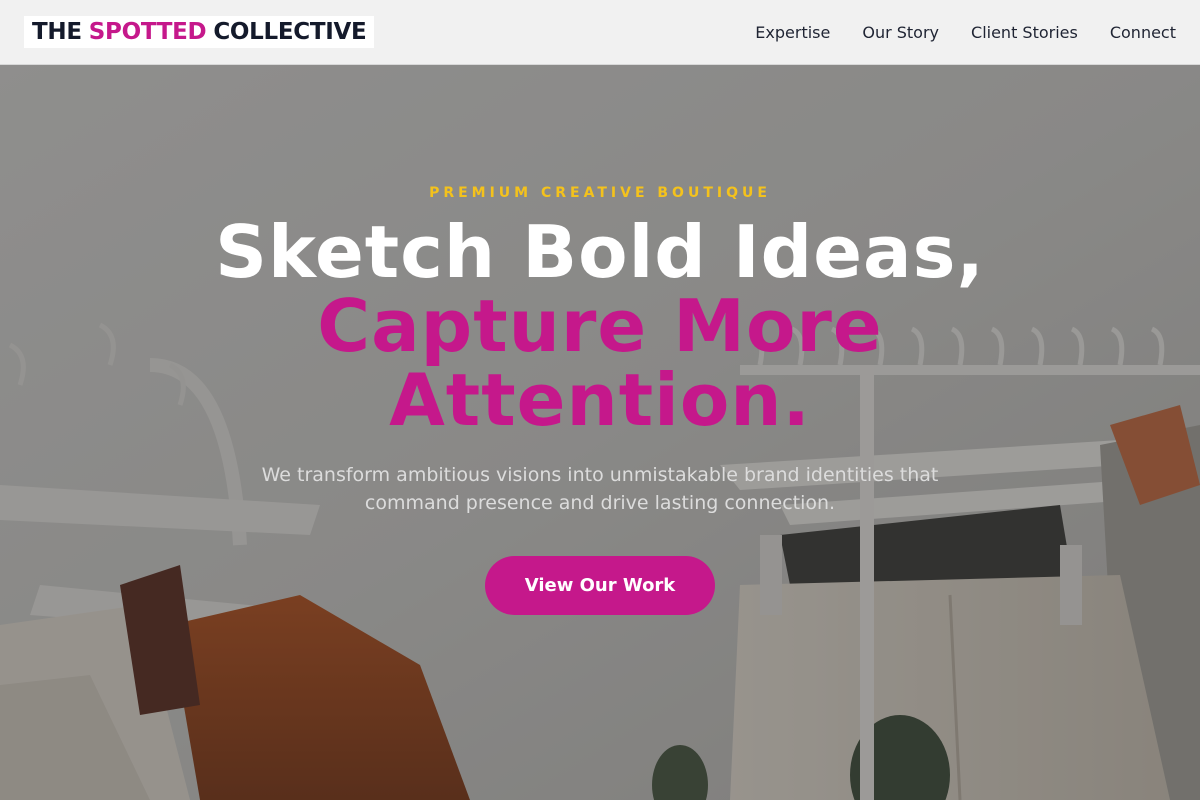 The height and width of the screenshot is (800, 1200). I want to click on brand-logo: THE SPOTTED COLLECTIVE, so click(199, 32).